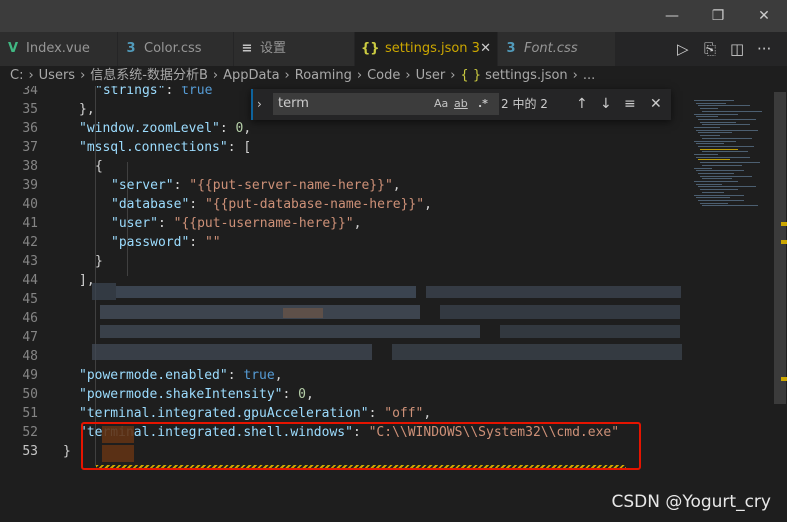  Describe the element at coordinates (345, 394) in the screenshot. I see `code-line: 50 "powermode.shakeIntensity": 0,` at that location.